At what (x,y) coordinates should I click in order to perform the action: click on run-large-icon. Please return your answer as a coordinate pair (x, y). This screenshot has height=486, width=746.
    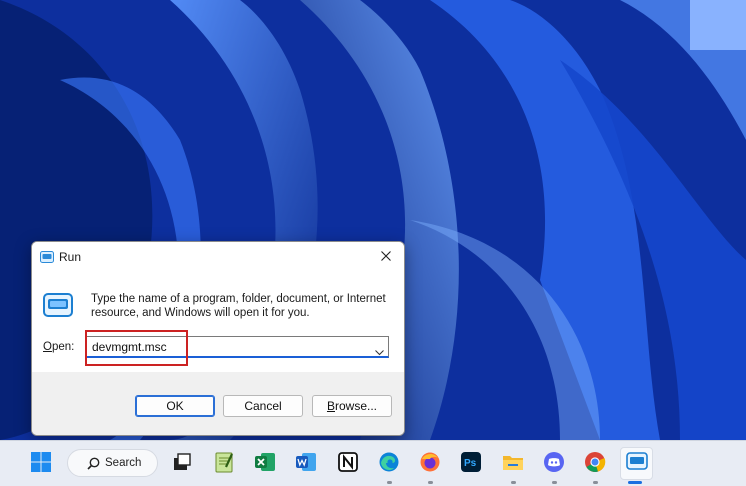
    Looking at the image, I should click on (58, 307).